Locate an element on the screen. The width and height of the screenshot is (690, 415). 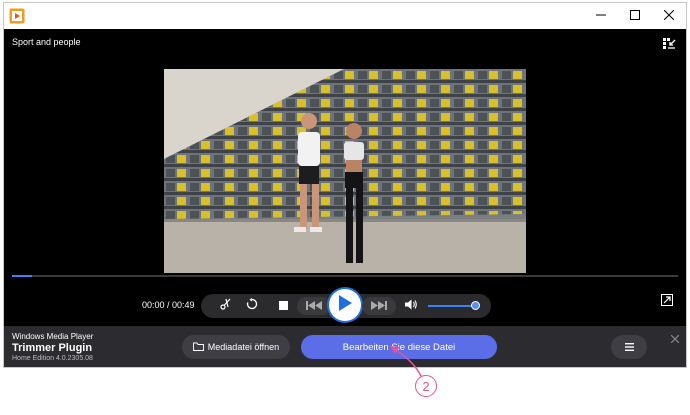
annotation-arrow is located at coordinates (406, 361).